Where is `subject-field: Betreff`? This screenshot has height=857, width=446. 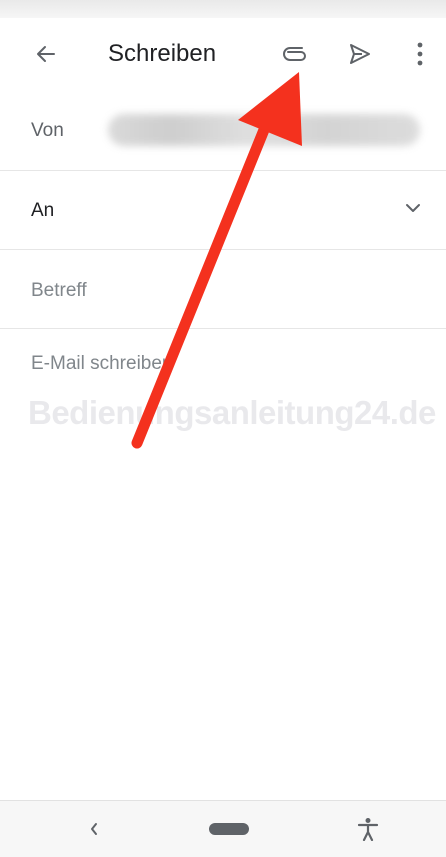 subject-field: Betreff is located at coordinates (223, 289).